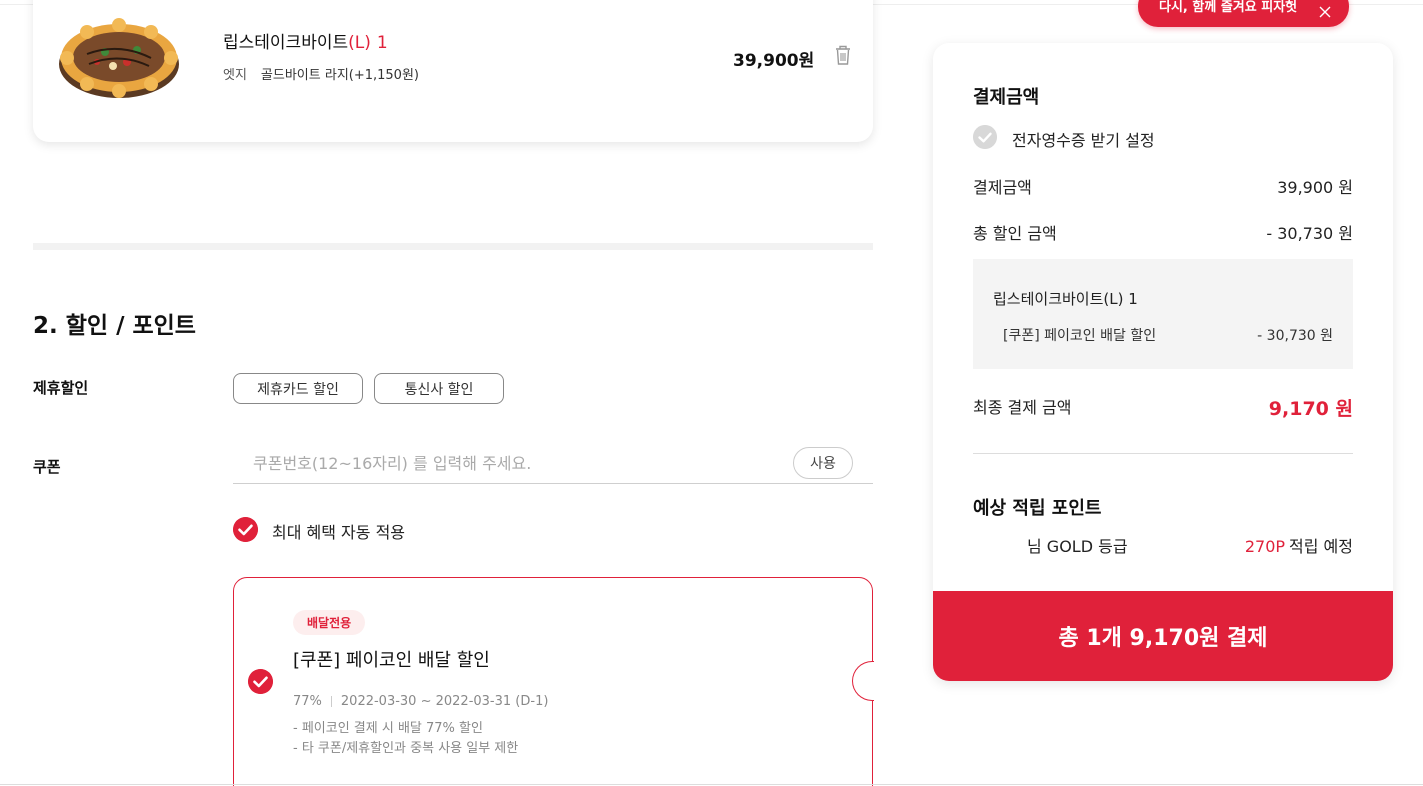  I want to click on section-title: 2. 할인 / 포인트, so click(114, 326).